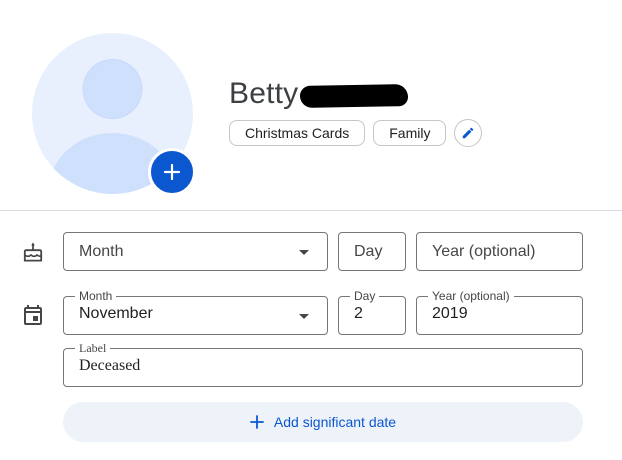 The image size is (622, 460). I want to click on add-significant-date-label: Add significant date, so click(335, 422).